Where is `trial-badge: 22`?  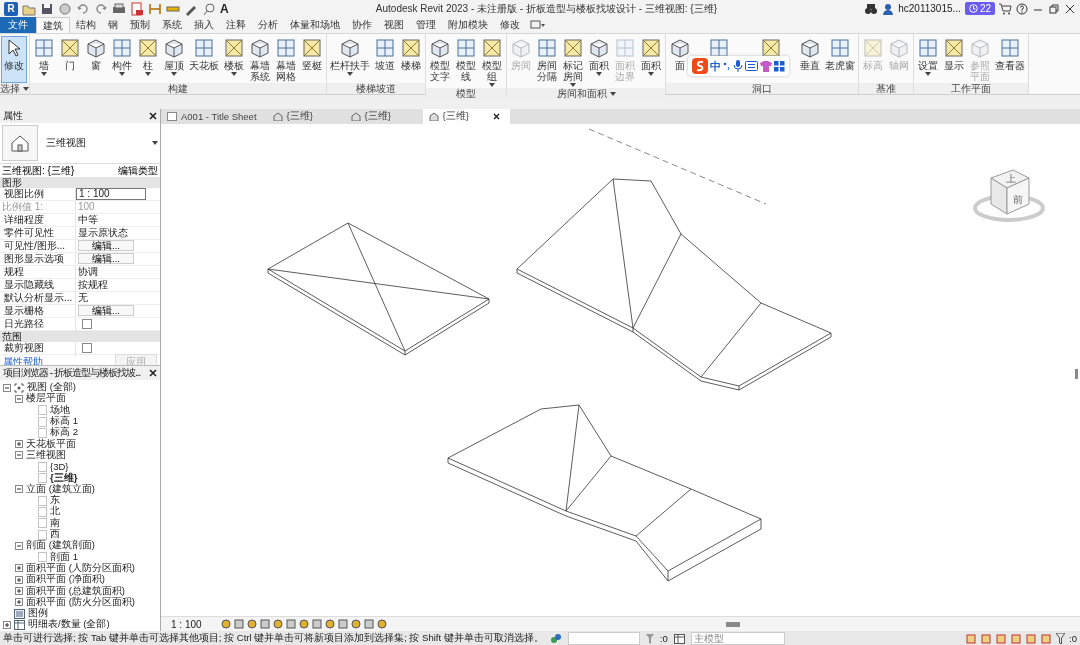
trial-badge: 22 is located at coordinates (979, 8).